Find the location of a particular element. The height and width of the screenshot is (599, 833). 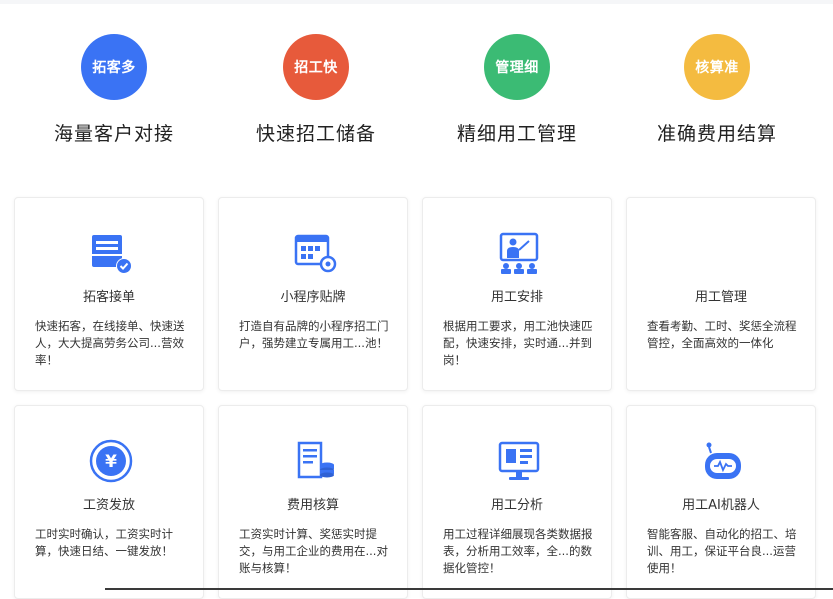

feature-management: 管理细 精细用工管理 is located at coordinates (517, 90).